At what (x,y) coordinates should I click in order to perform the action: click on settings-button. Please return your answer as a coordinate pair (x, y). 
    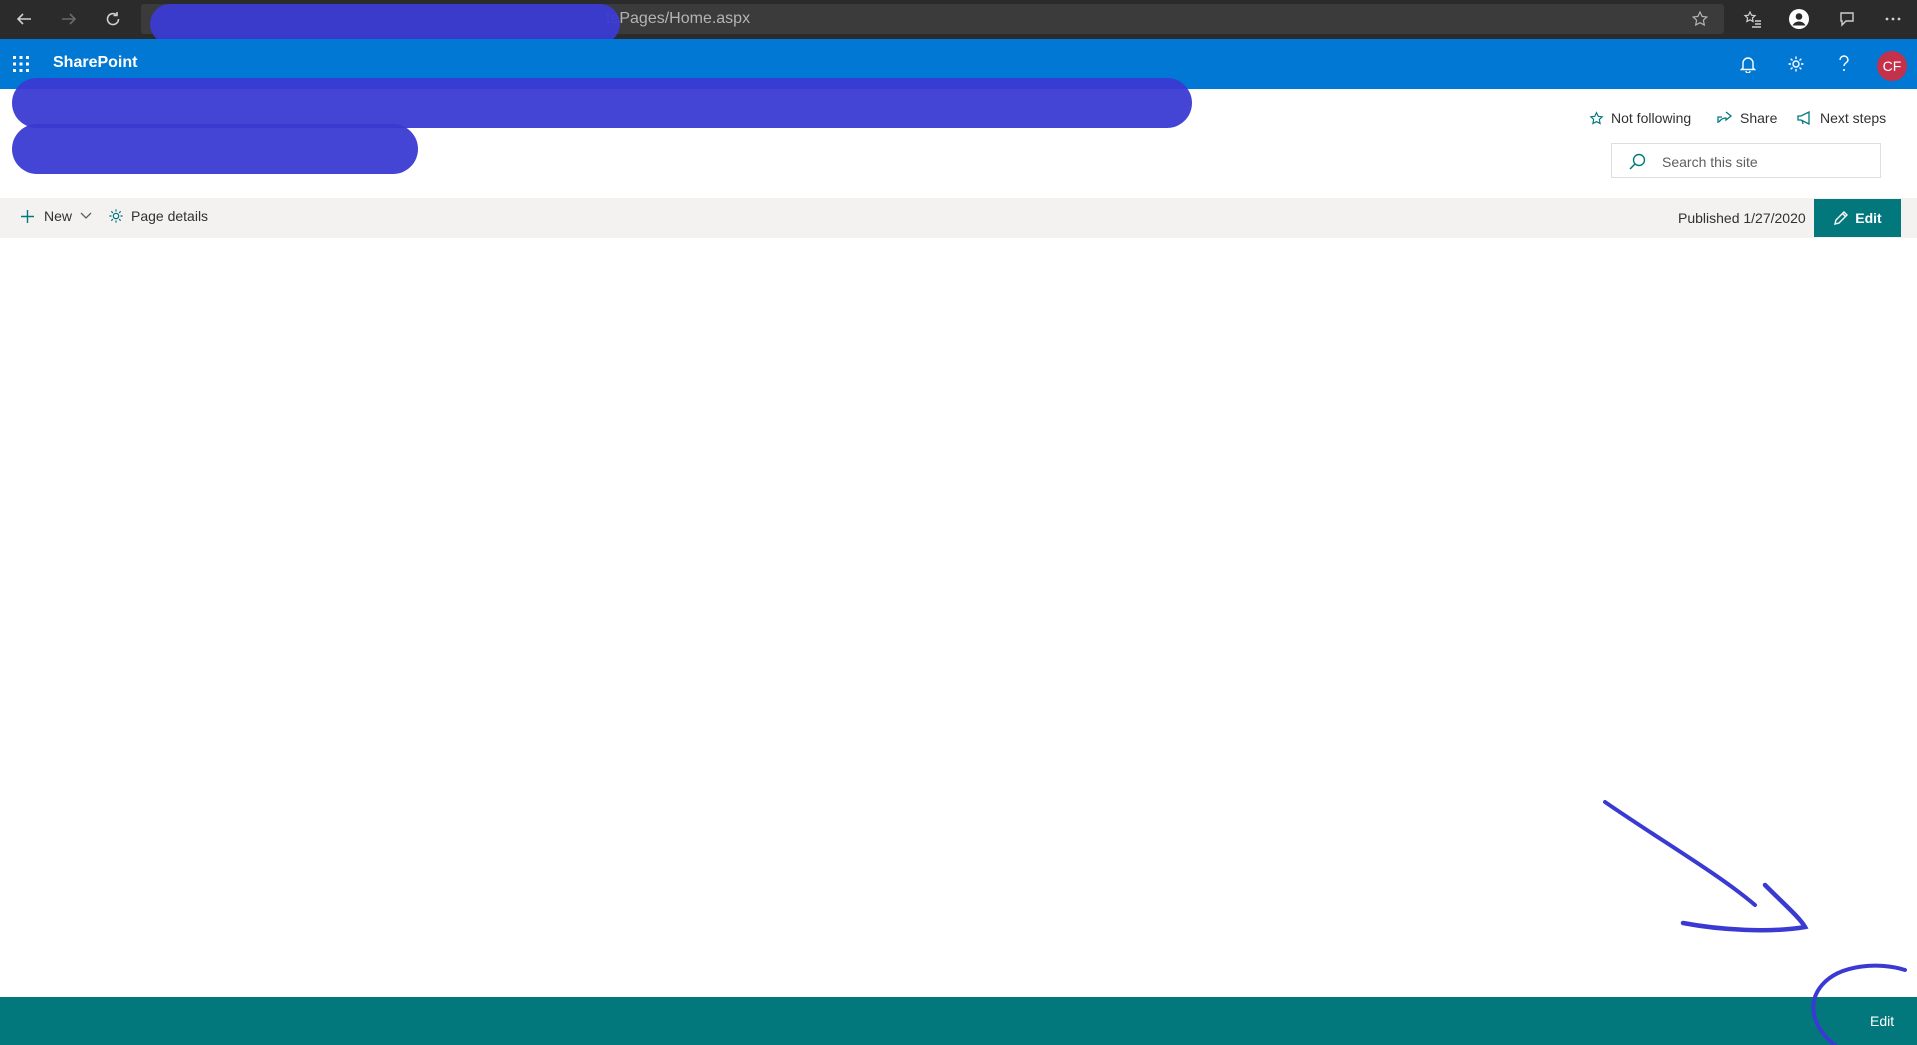
    Looking at the image, I should click on (1796, 64).